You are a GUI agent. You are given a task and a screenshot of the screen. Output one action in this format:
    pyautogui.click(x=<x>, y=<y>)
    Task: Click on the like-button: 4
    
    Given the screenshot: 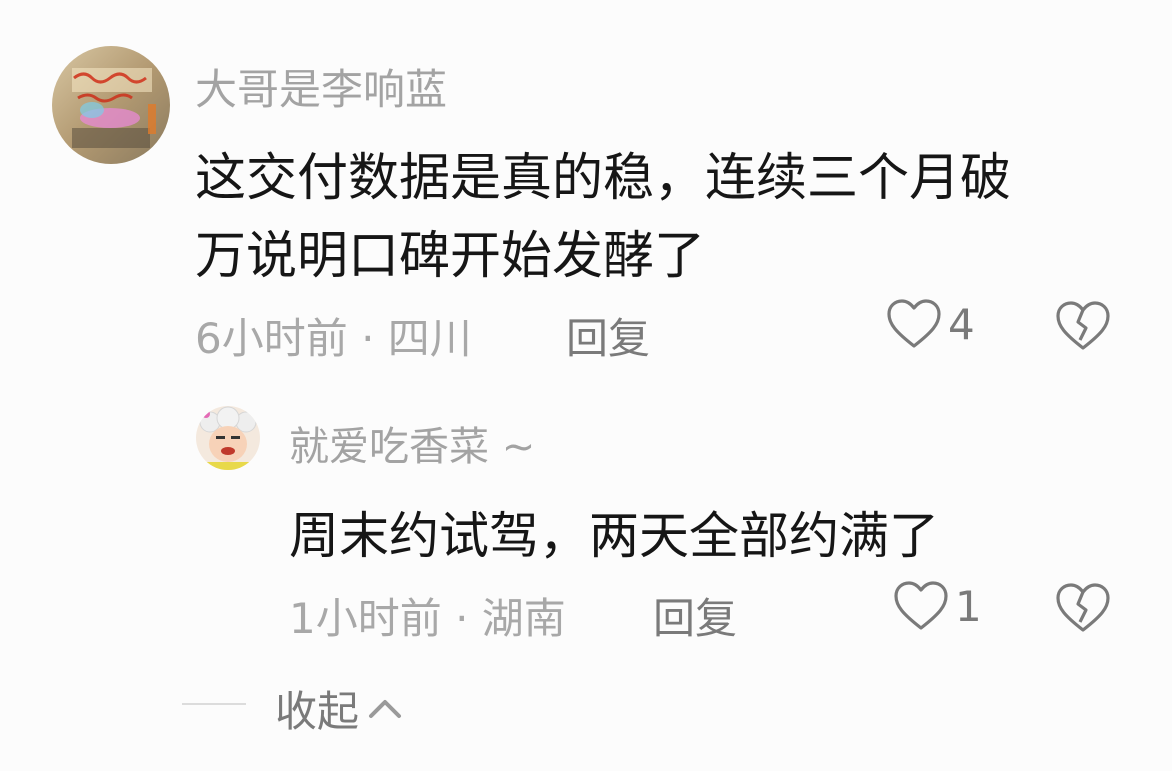 What is the action you would take?
    pyautogui.click(x=930, y=324)
    